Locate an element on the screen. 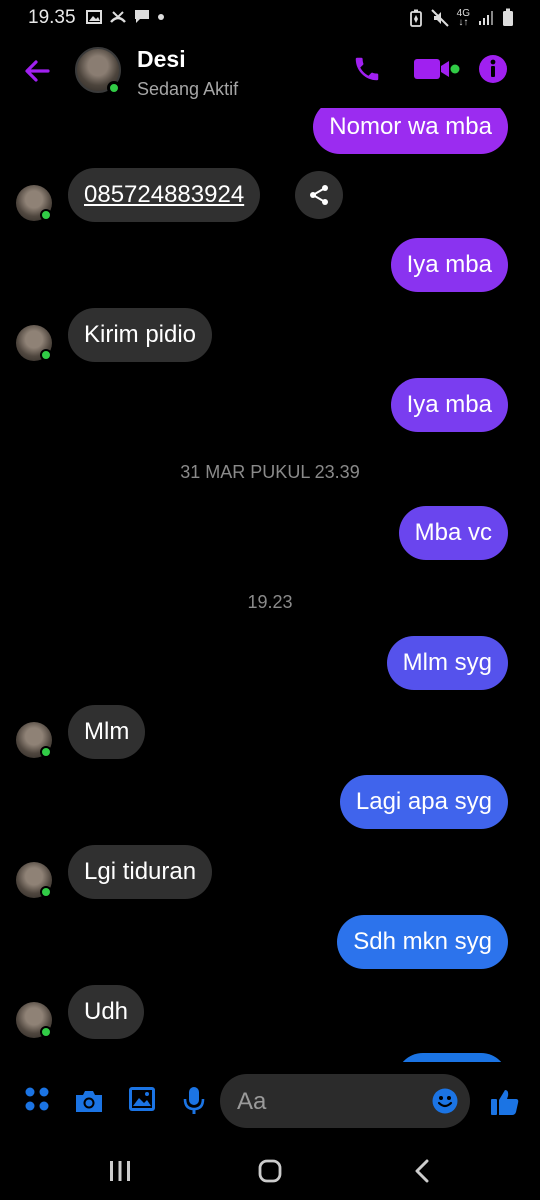 The height and width of the screenshot is (1200, 540). home-icon is located at coordinates (270, 1171).